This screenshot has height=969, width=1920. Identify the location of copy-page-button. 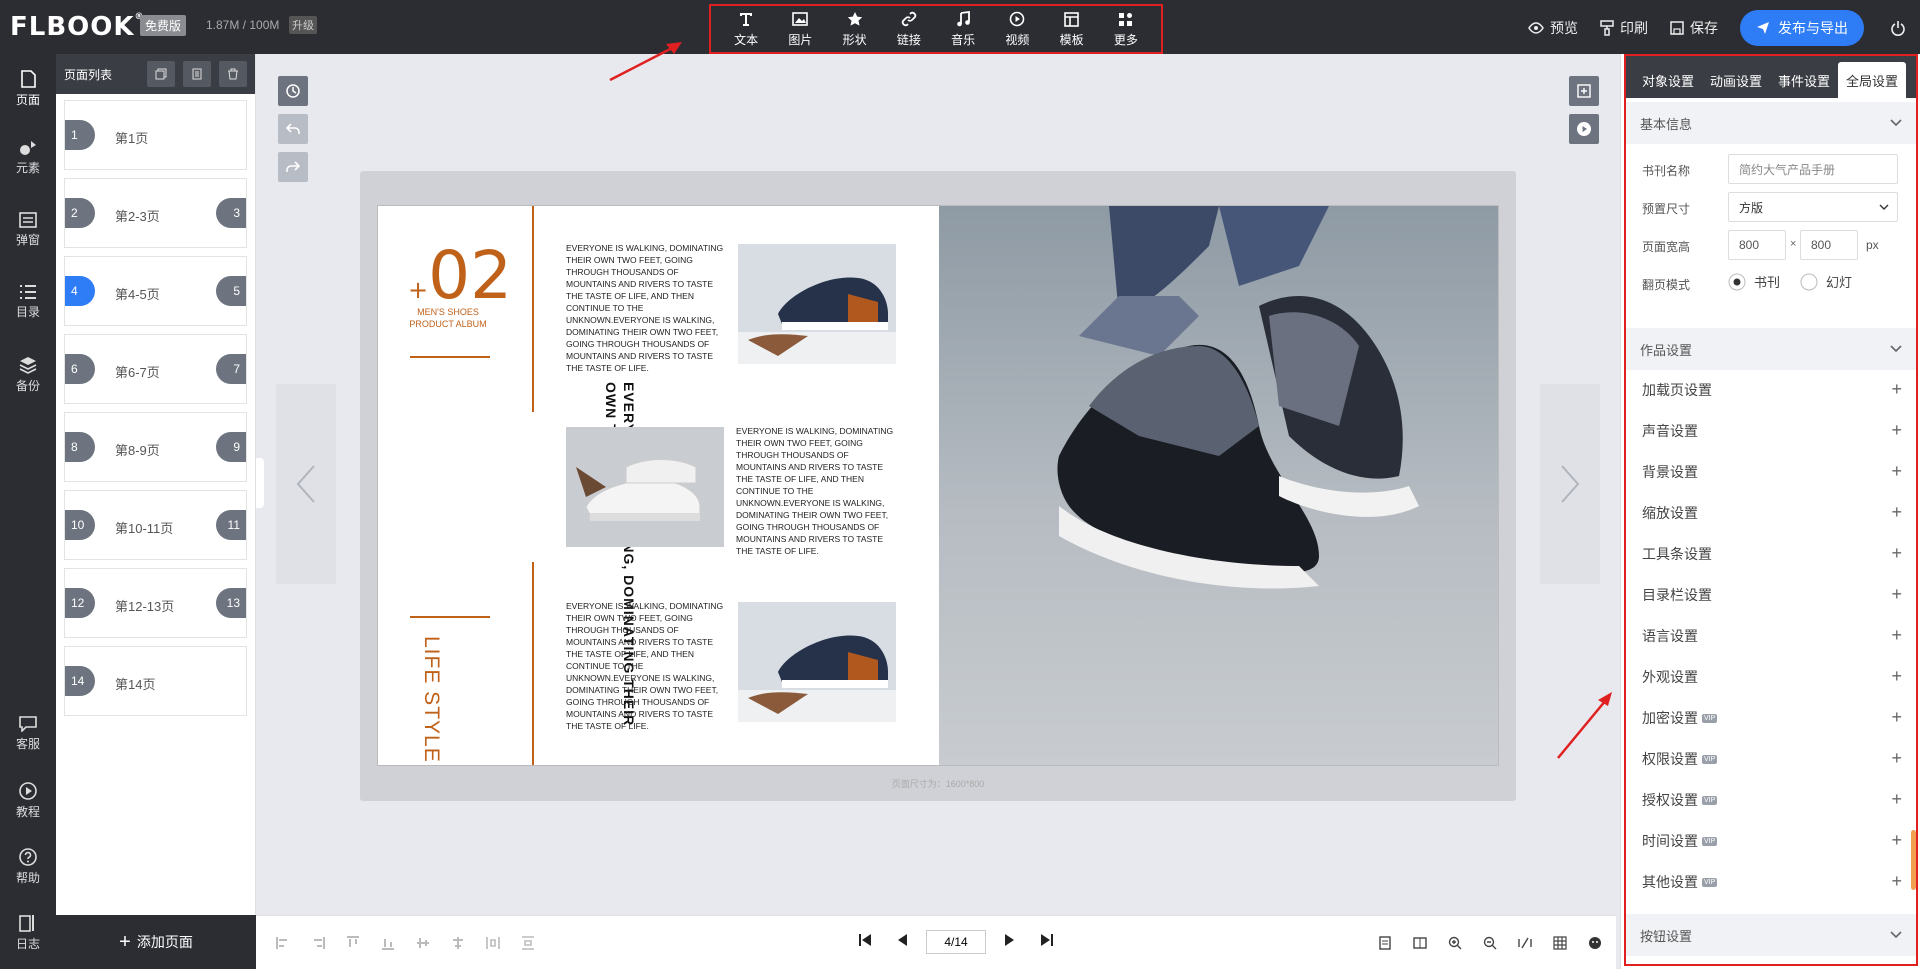
(161, 74).